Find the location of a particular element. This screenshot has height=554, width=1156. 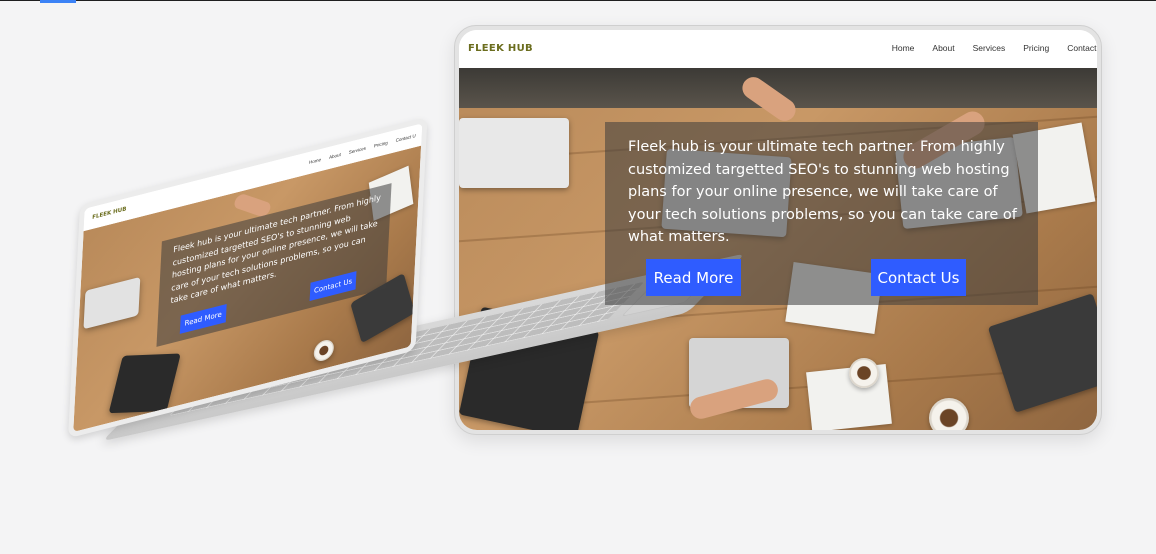

laptop-nav-home: Home is located at coordinates (315, 161).